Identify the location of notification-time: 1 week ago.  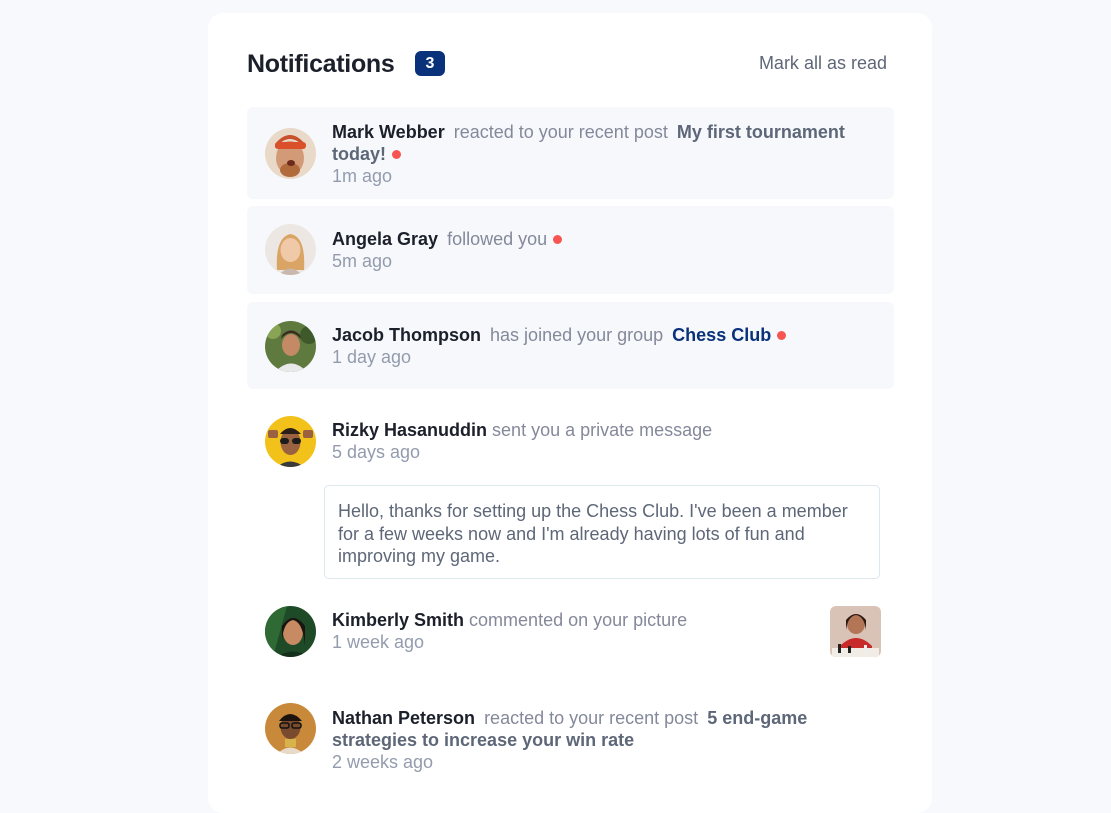
(378, 642).